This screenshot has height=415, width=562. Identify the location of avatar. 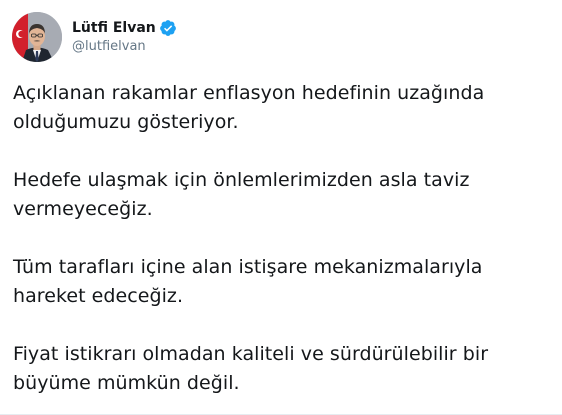
(37, 37).